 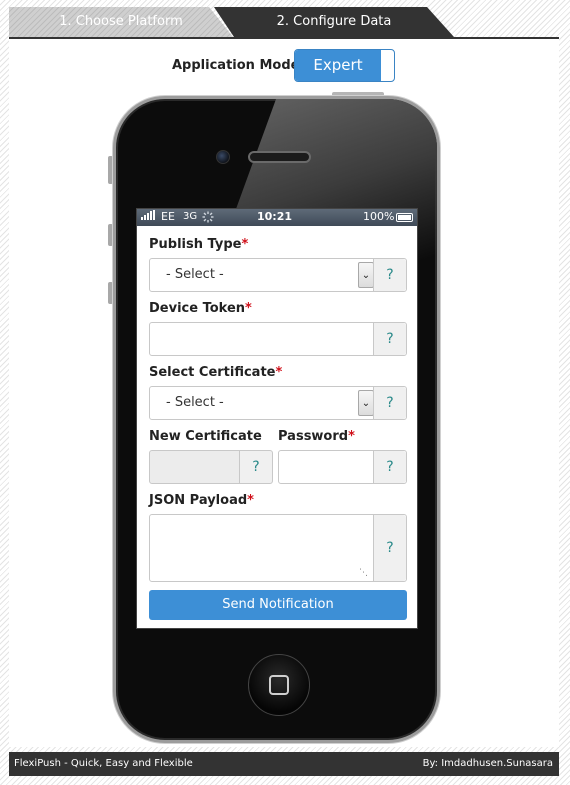 I want to click on home-button, so click(x=279, y=685).